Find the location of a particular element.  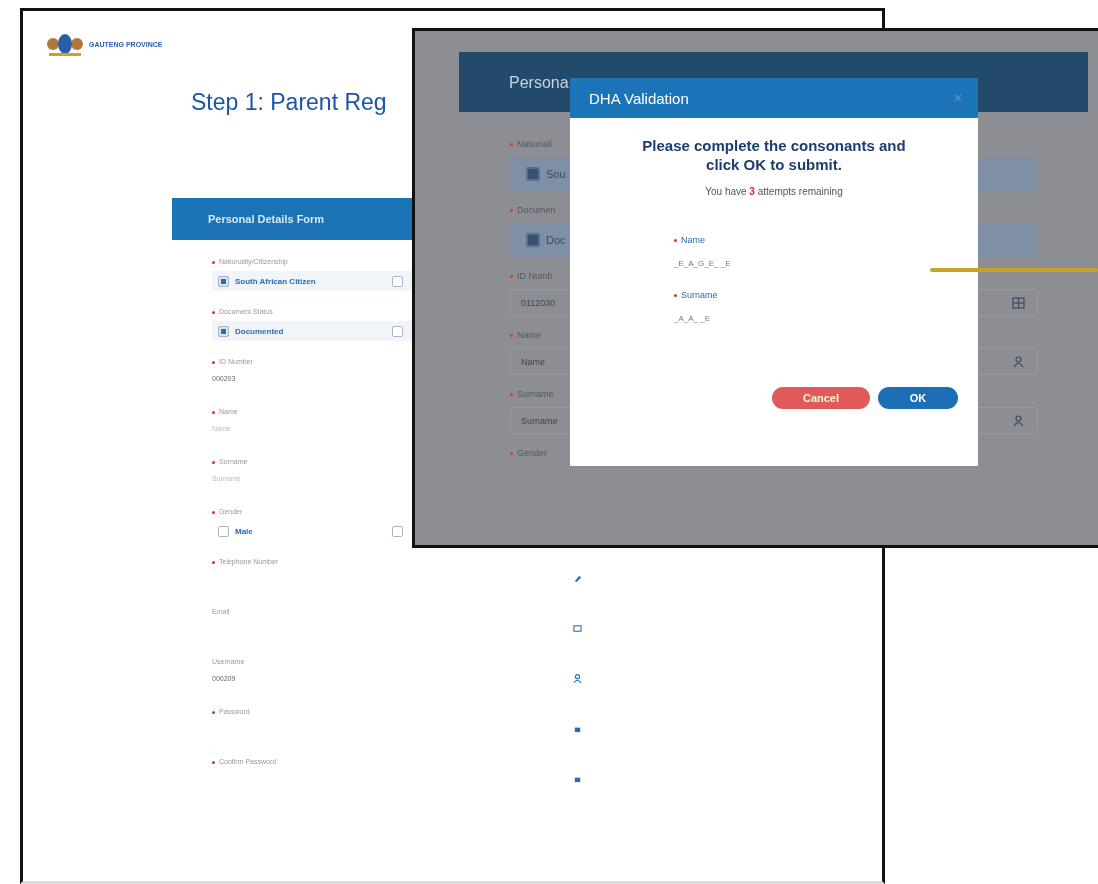

option-label: Sou is located at coordinates (556, 174).